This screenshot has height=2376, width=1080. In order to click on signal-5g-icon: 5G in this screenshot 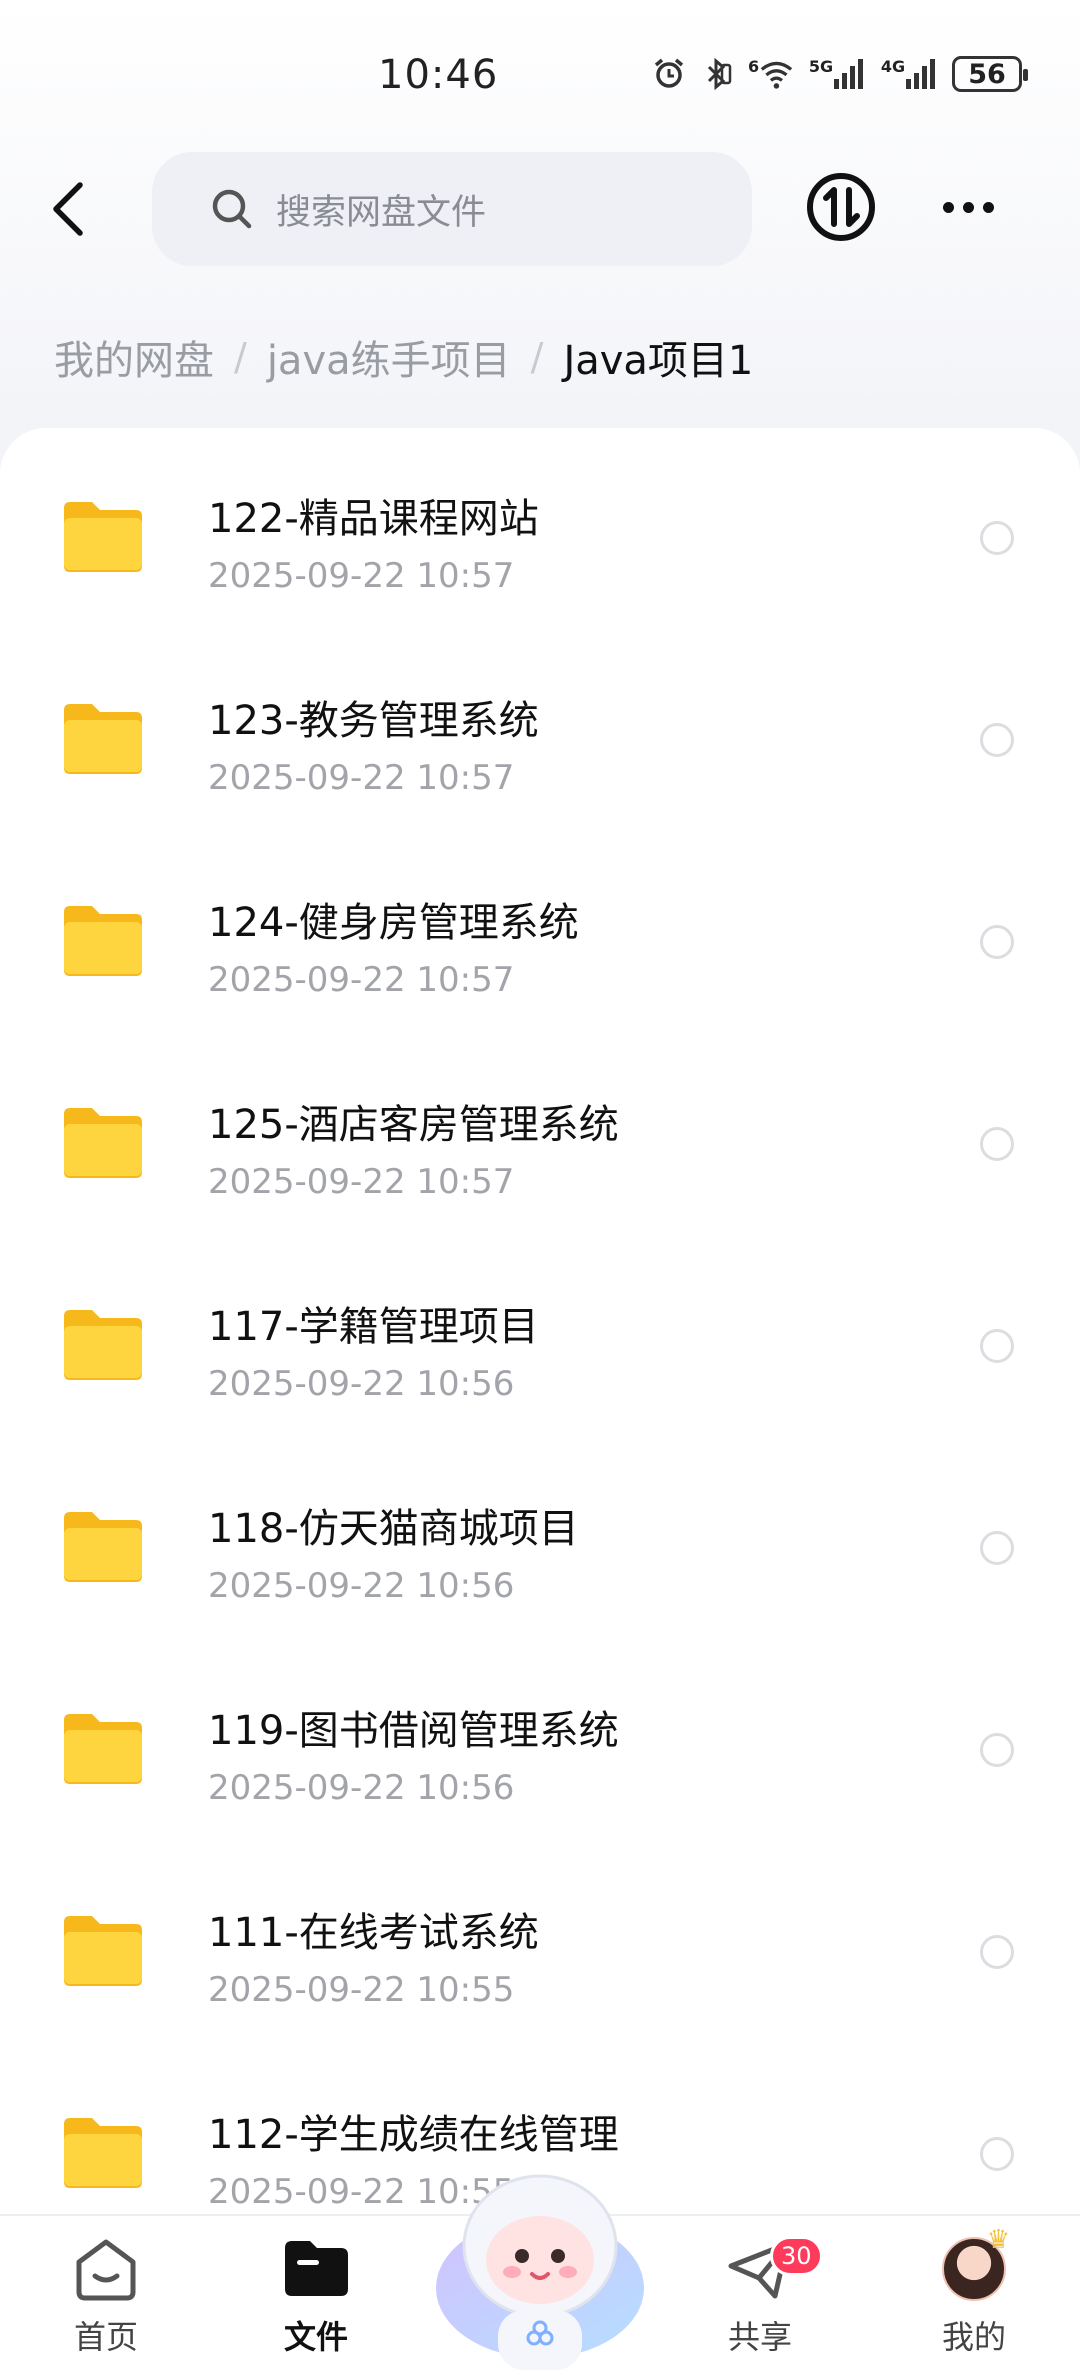, I will do `click(837, 74)`.